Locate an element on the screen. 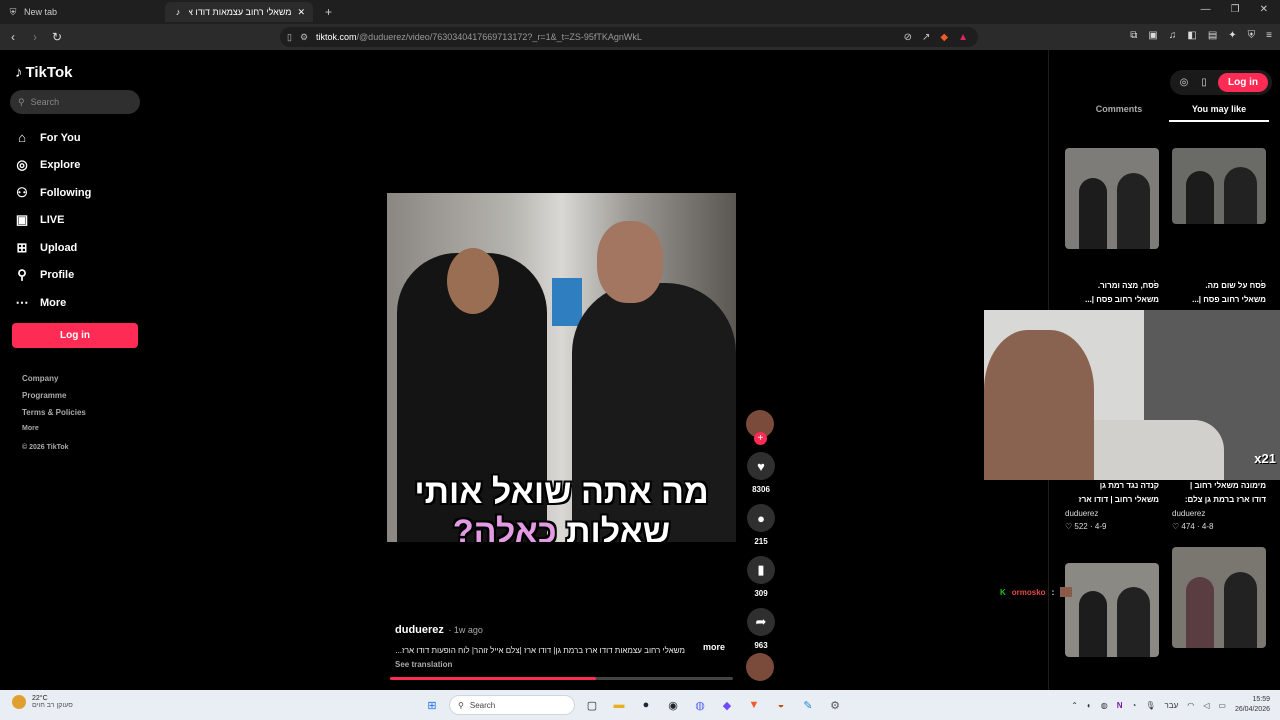 The height and width of the screenshot is (720, 1280). share-arrow-icon: ➦ is located at coordinates (761, 622).